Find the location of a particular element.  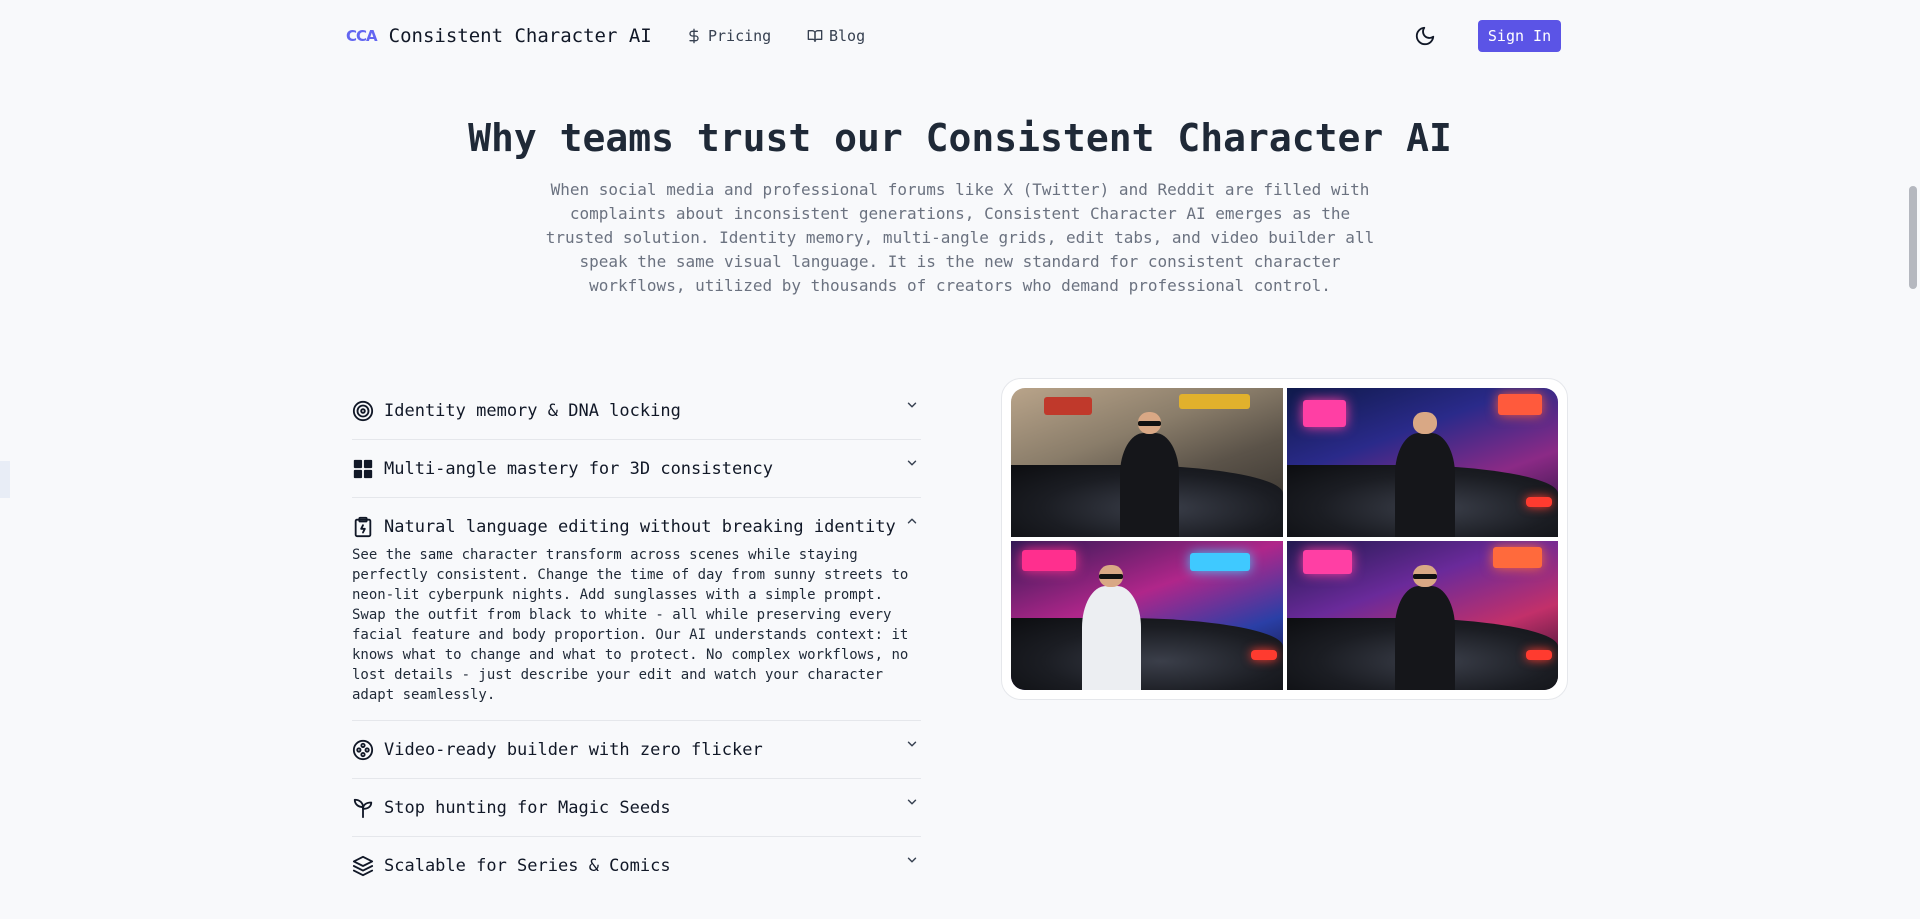

brand-name: Consistent Character AI is located at coordinates (520, 36).